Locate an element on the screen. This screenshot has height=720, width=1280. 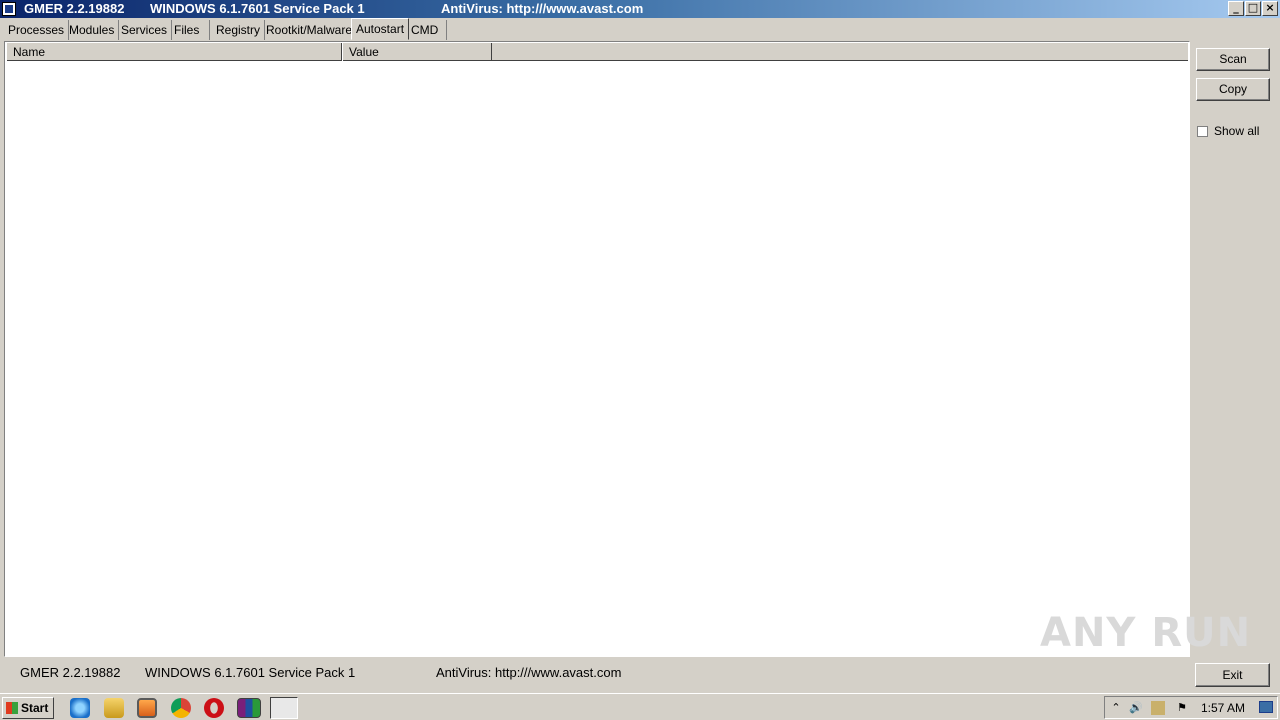
column-name: Name is located at coordinates (174, 52).